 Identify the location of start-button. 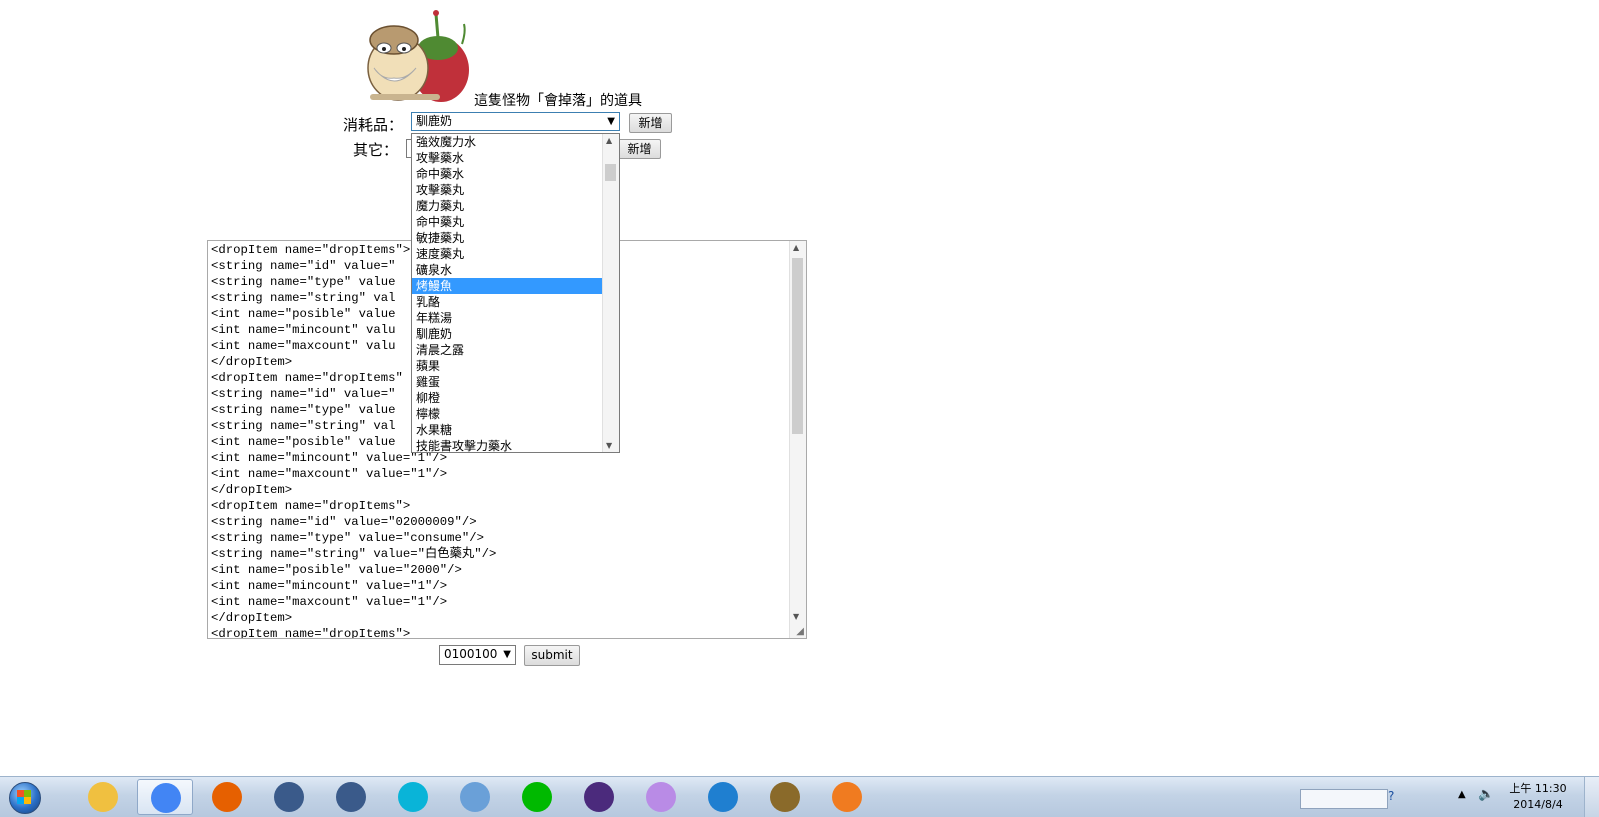
(25, 797).